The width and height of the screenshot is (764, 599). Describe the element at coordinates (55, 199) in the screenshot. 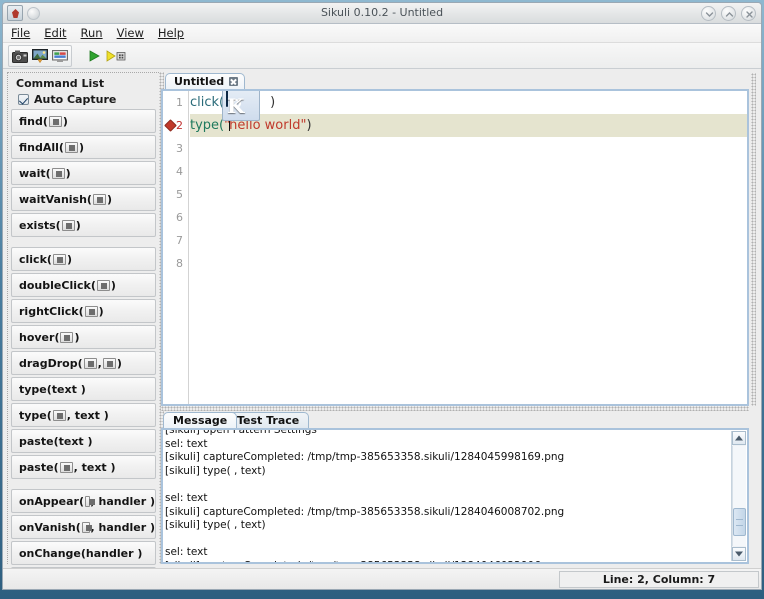

I see `command-label-prefix: waitVanish(` at that location.